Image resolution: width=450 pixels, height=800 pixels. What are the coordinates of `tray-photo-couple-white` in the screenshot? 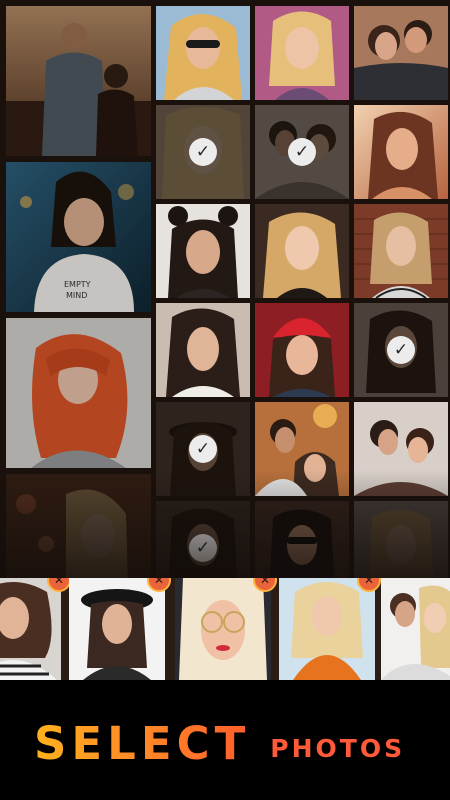 It's located at (415, 629).